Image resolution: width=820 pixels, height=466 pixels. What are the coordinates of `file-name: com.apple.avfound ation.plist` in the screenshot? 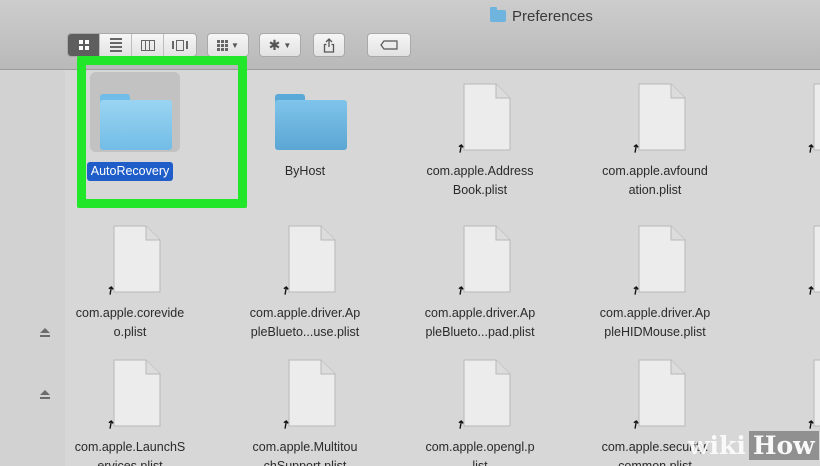 It's located at (655, 180).